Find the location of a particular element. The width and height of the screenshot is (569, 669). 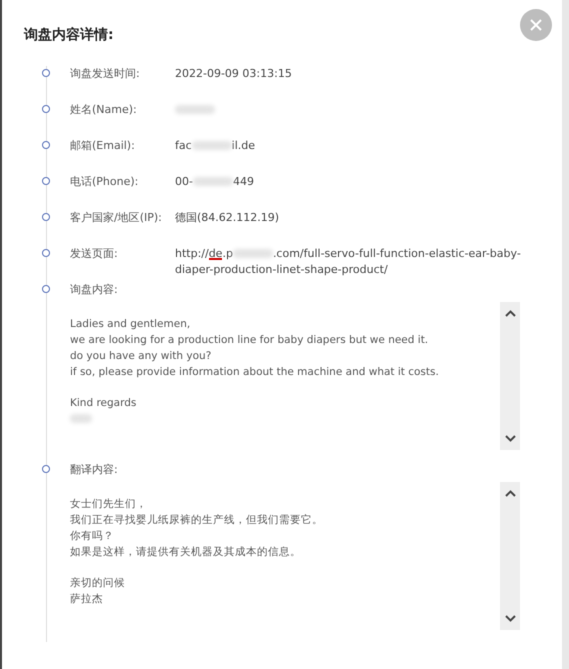

field-label: 电话(Phone): is located at coordinates (105, 182).